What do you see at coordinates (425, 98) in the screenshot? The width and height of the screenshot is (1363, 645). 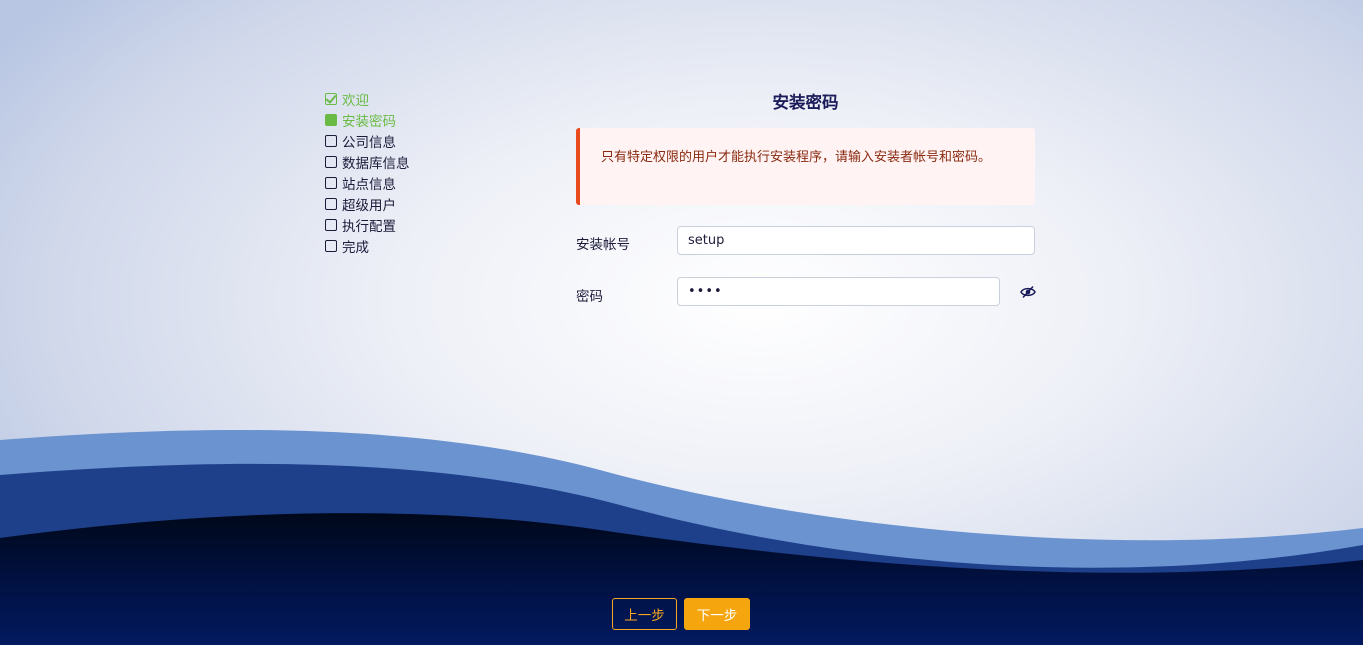 I see `step-welcome: 欢迎` at bounding box center [425, 98].